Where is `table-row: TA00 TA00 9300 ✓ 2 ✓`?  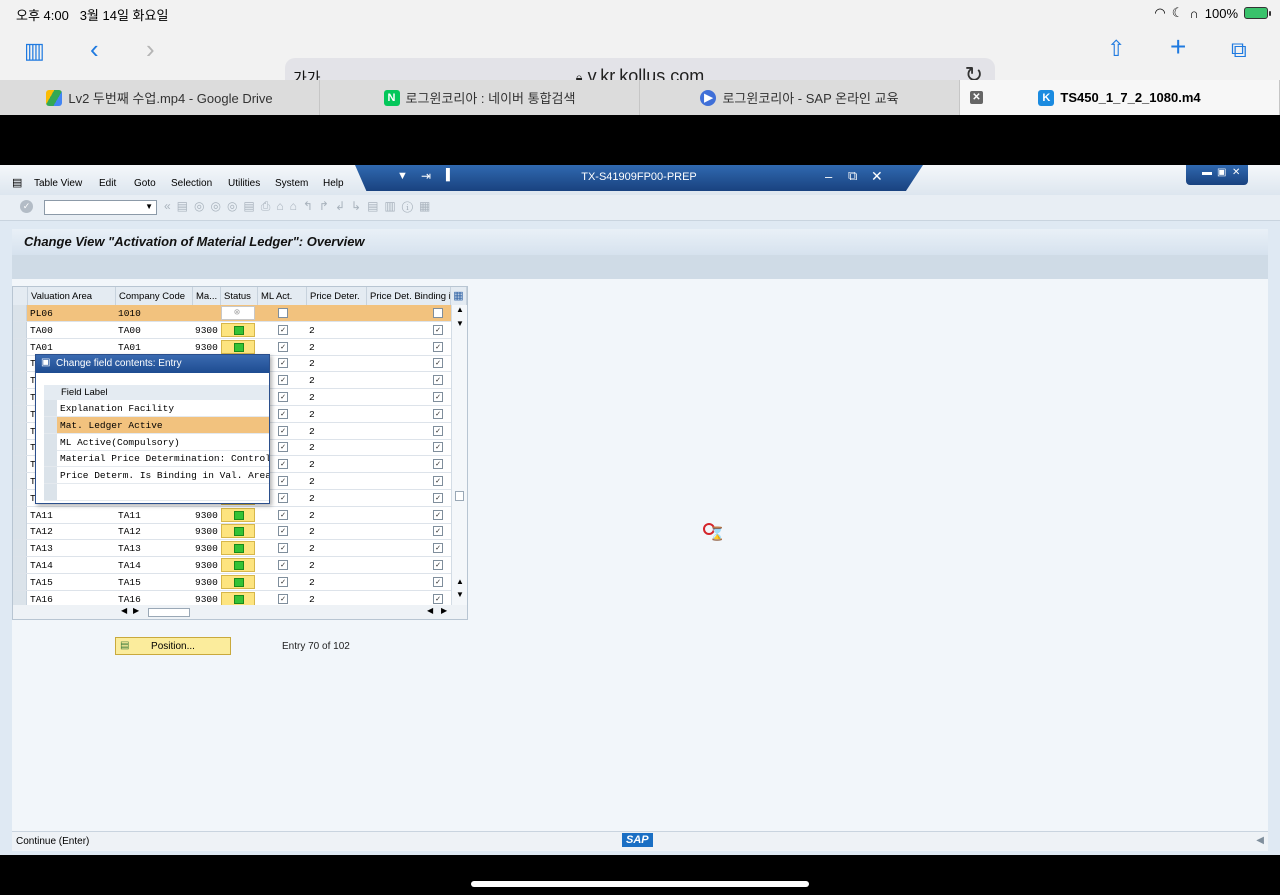
table-row: TA00 TA00 9300 ✓ 2 ✓ is located at coordinates (232, 330).